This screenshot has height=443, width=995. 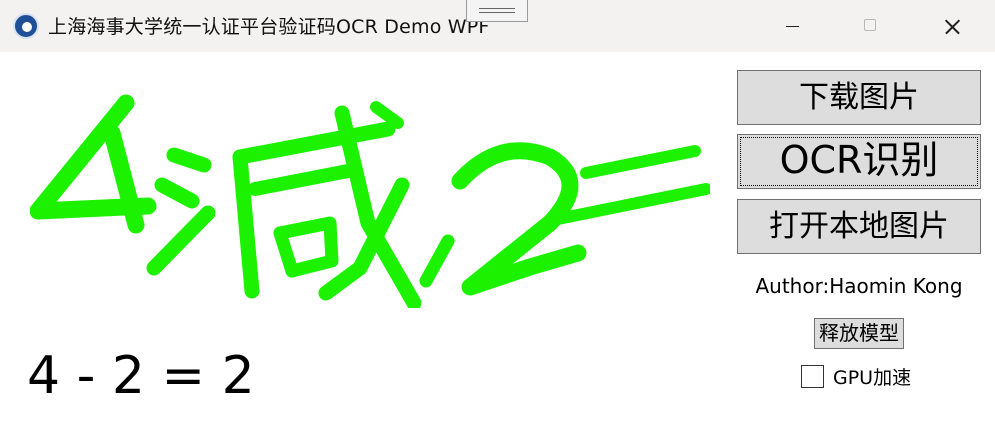 What do you see at coordinates (859, 161) in the screenshot?
I see `ocr-recognize-button: OCR识别` at bounding box center [859, 161].